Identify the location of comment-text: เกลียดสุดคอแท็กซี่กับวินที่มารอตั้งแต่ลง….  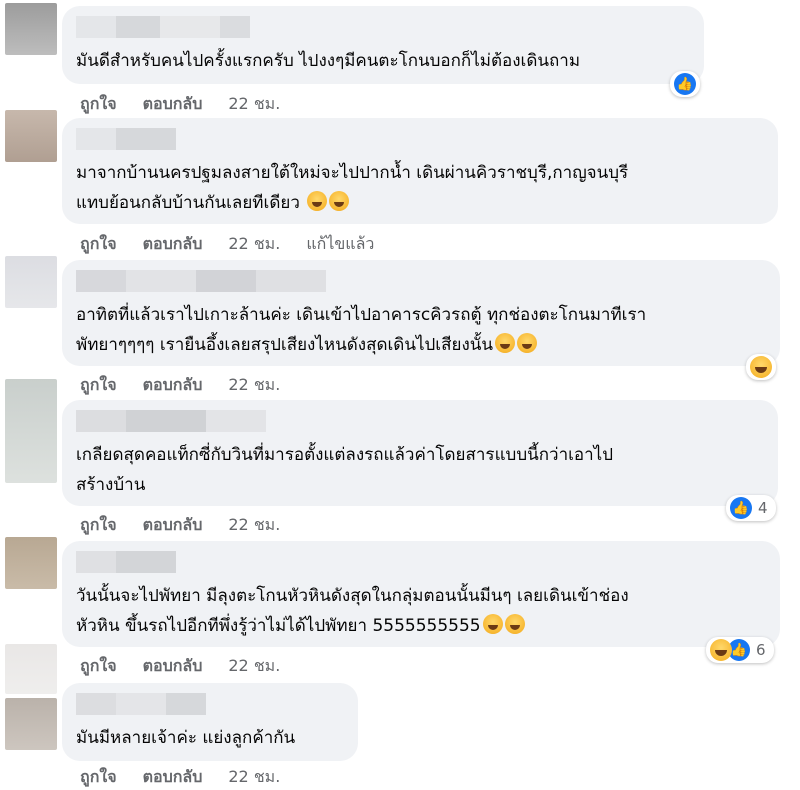
(345, 470).